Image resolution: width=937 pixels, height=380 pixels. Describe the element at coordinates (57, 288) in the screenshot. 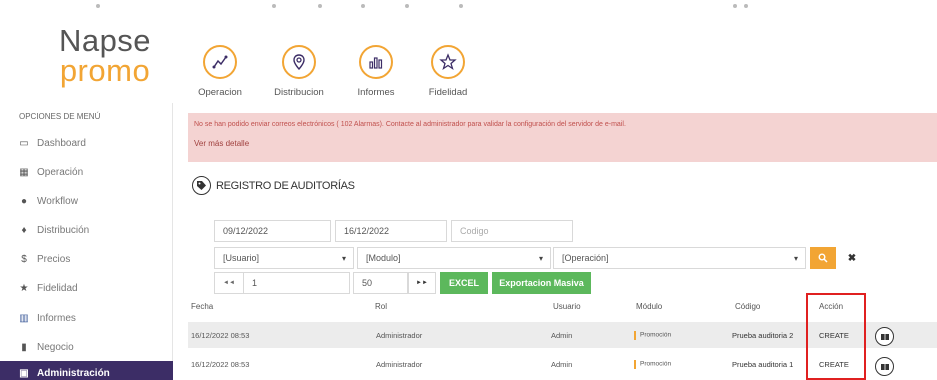

I see `sidebar-item-label: Fidelidad` at that location.